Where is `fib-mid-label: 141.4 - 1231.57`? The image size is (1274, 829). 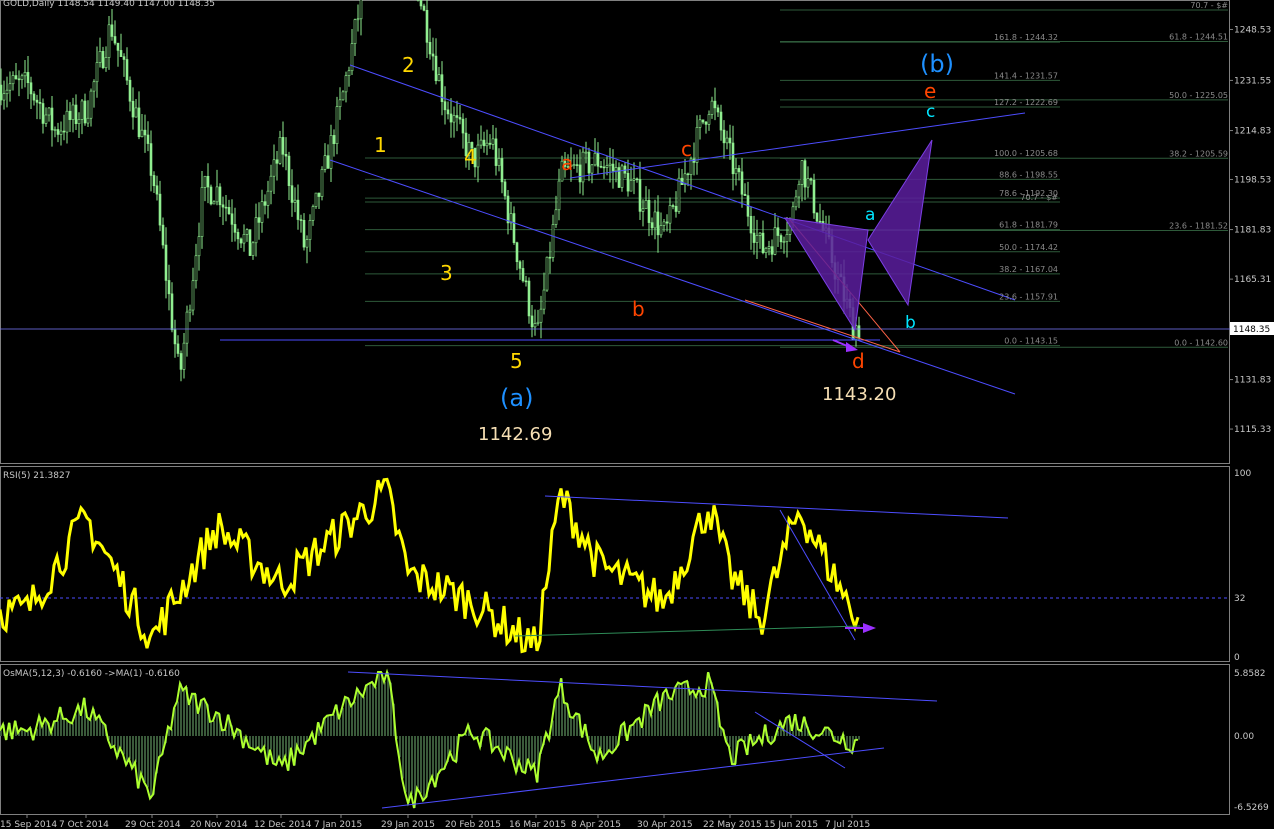 fib-mid-label: 141.4 - 1231.57 is located at coordinates (1026, 75).